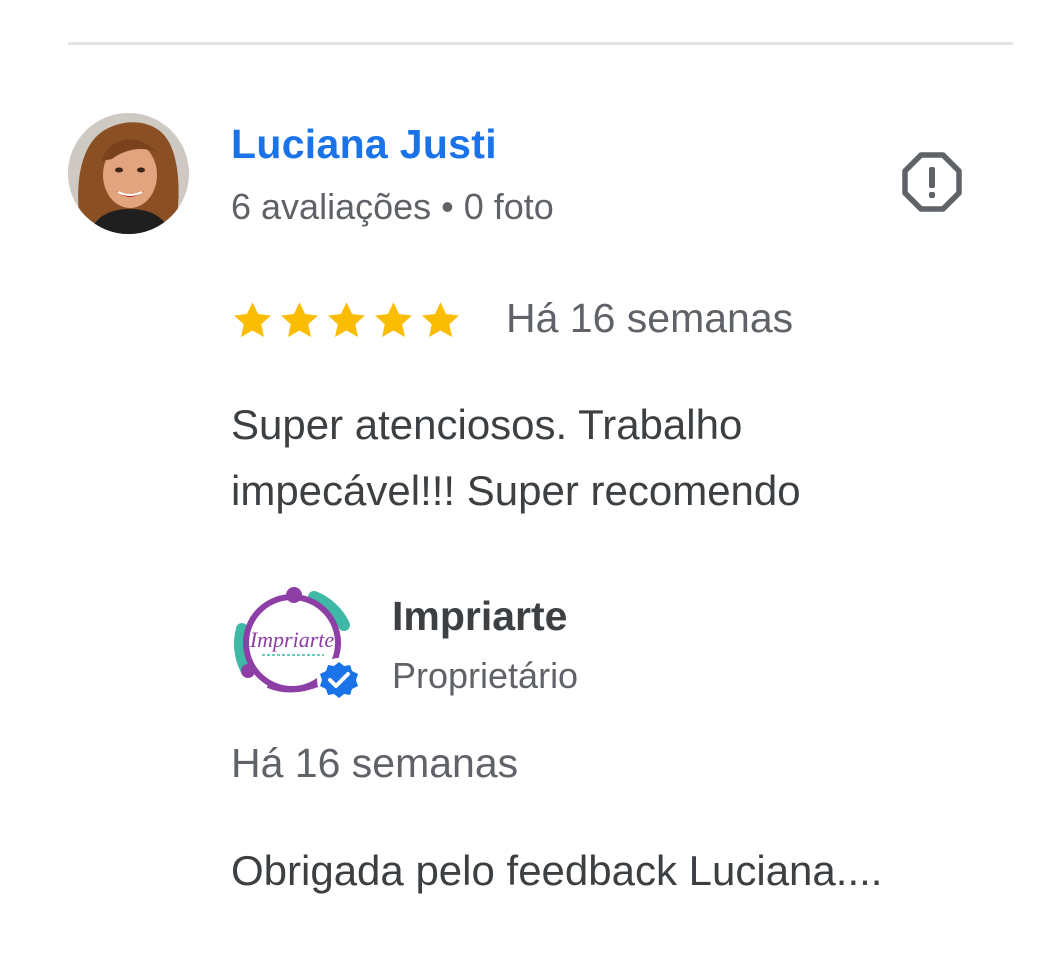 This screenshot has height=961, width=1061. What do you see at coordinates (485, 675) in the screenshot?
I see `owner-role: Proprietário` at bounding box center [485, 675].